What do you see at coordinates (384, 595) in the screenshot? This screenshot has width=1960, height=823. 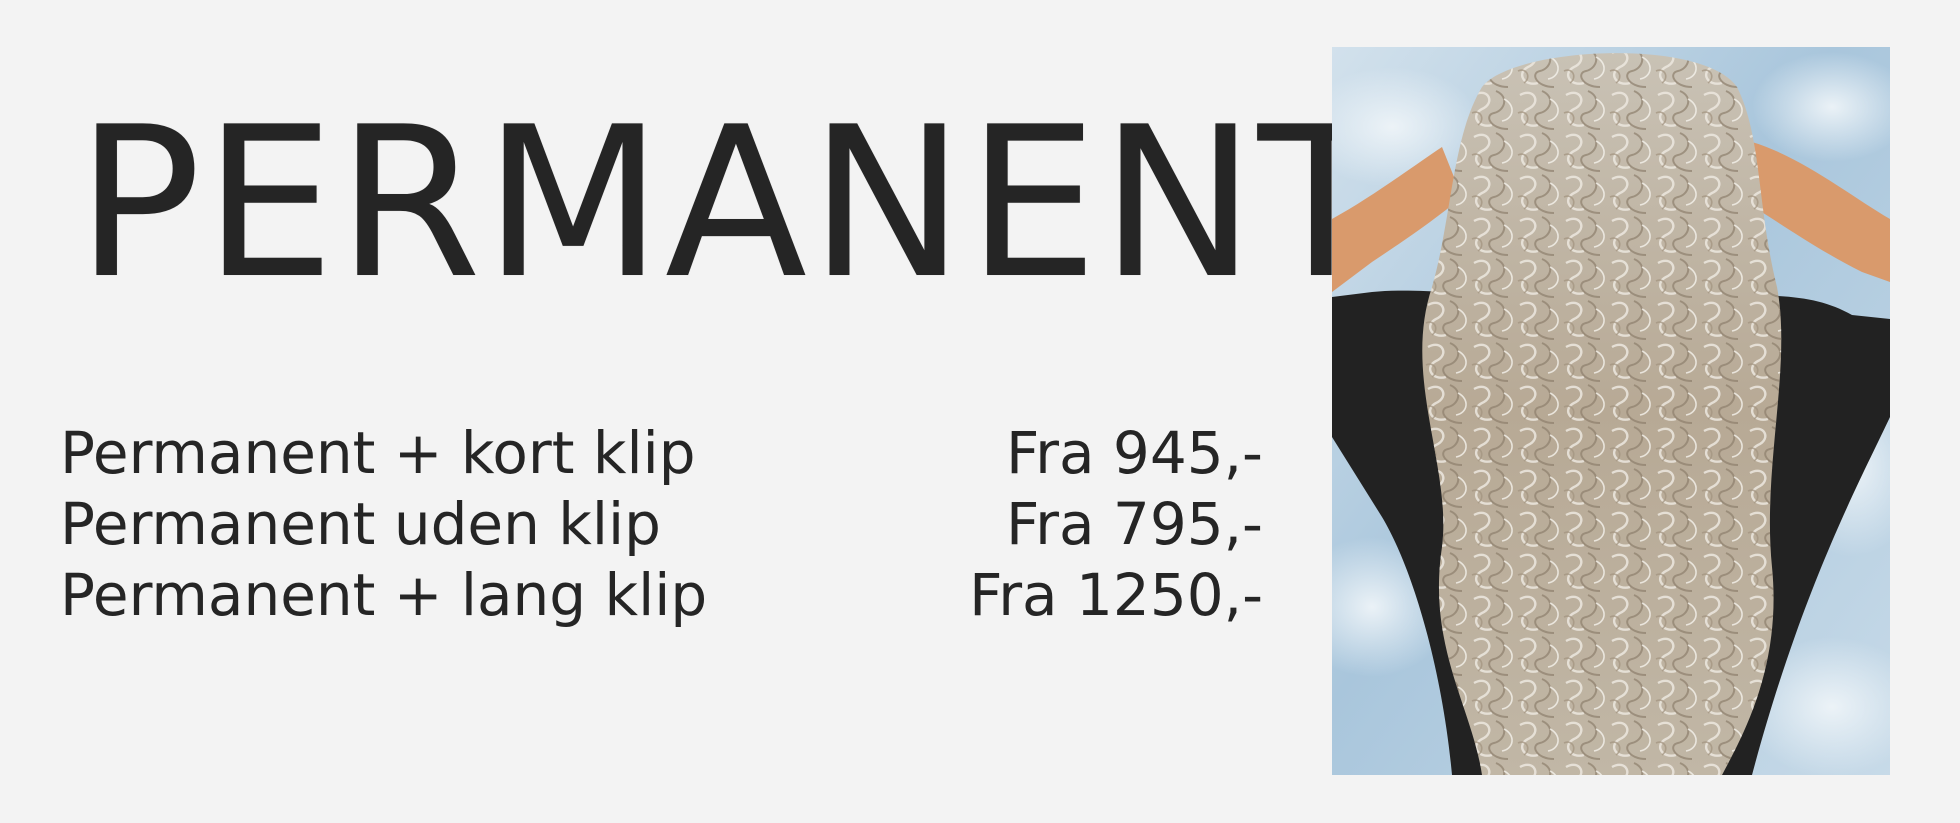 I see `service-name: Permanent + lang klip` at bounding box center [384, 595].